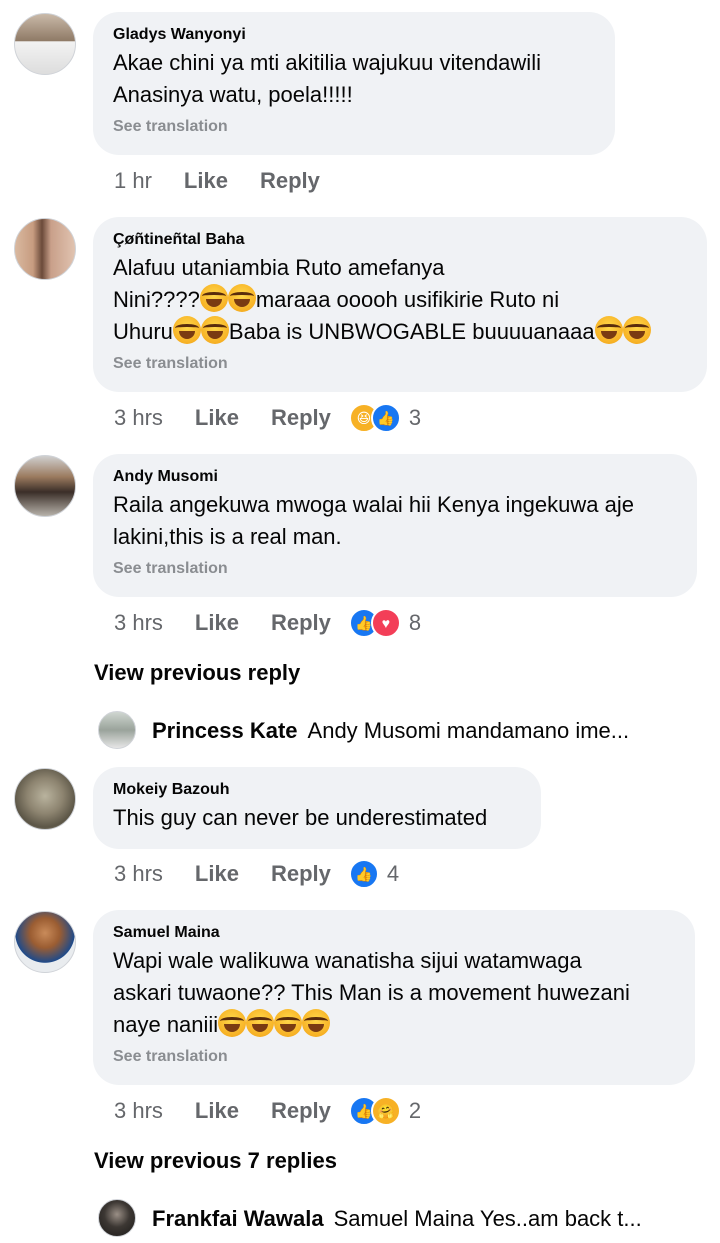 Image resolution: width=720 pixels, height=1243 pixels. What do you see at coordinates (393, 873) in the screenshot?
I see `reaction-count: 4` at bounding box center [393, 873].